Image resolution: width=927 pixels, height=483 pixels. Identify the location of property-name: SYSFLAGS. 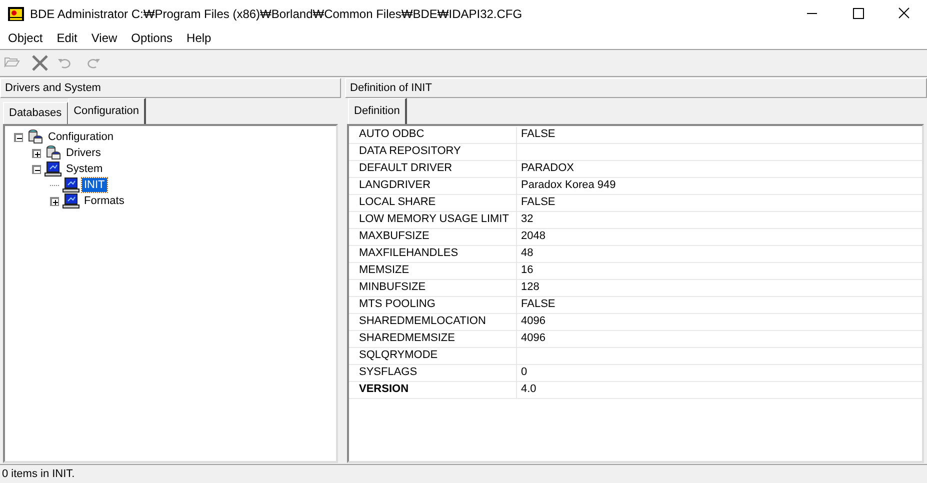
(433, 373).